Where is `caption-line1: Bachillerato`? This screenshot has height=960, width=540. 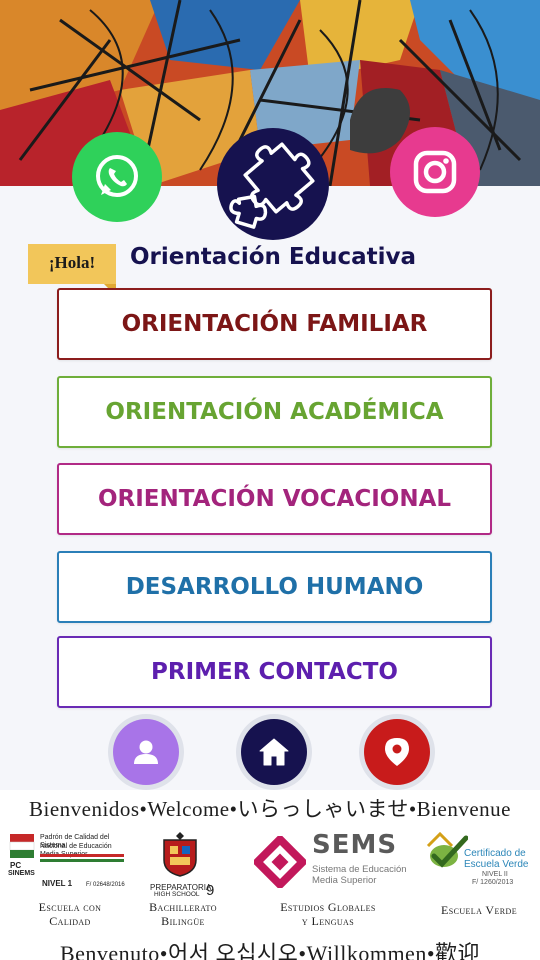 caption-line1: Bachillerato is located at coordinates (183, 907).